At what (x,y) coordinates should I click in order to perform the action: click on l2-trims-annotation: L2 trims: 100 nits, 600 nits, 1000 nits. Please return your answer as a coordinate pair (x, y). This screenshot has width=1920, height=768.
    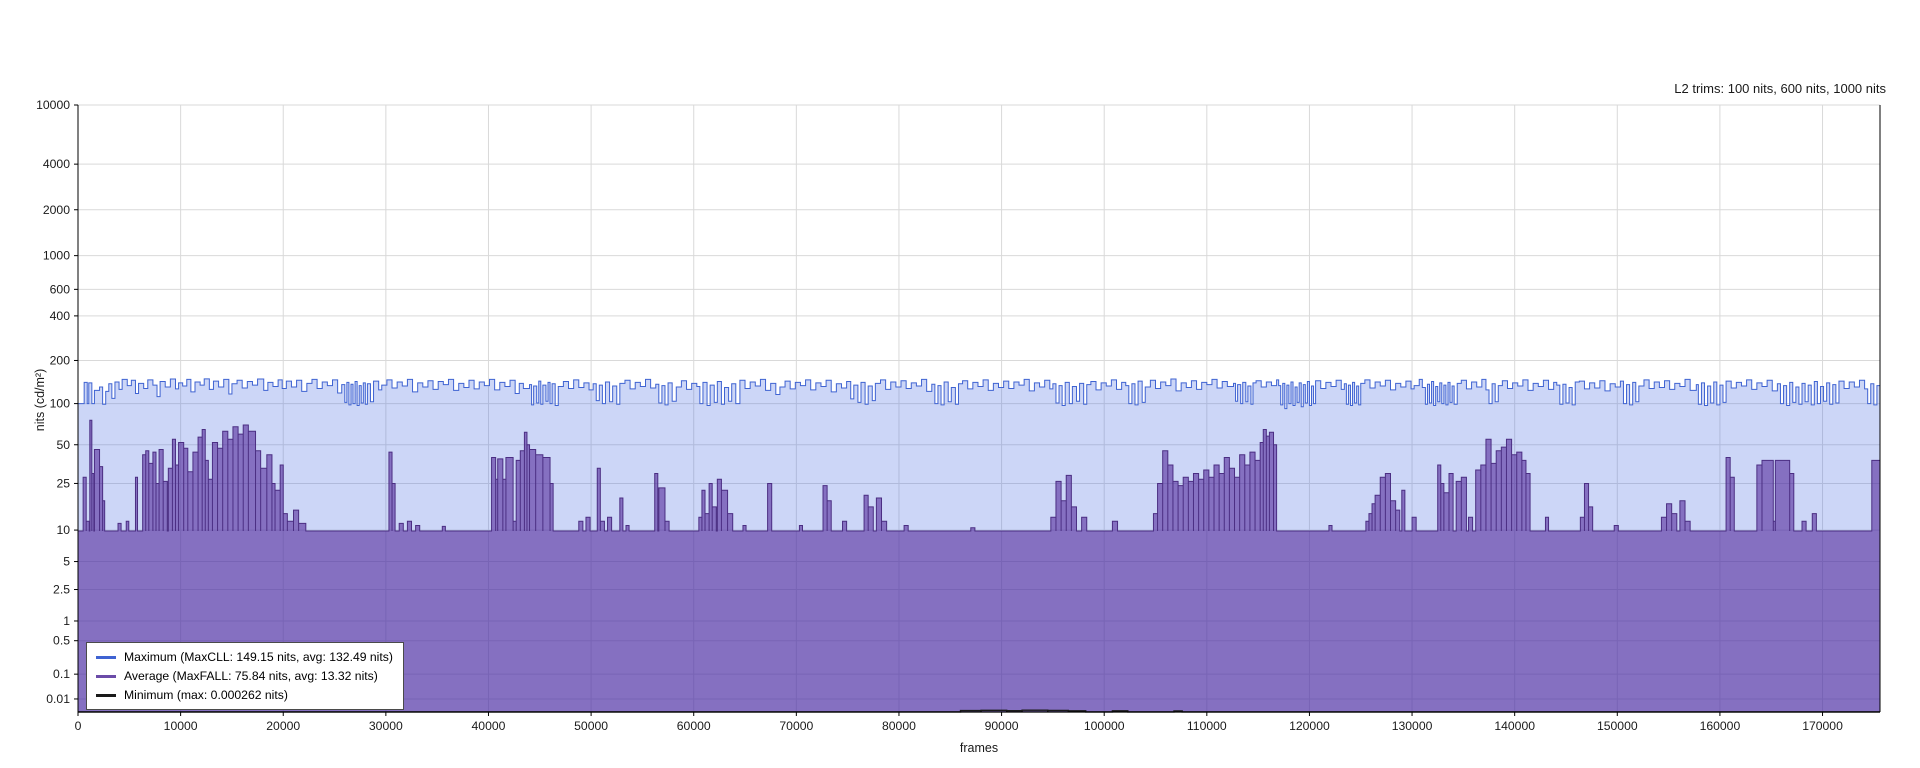
    Looking at the image, I should click on (1780, 88).